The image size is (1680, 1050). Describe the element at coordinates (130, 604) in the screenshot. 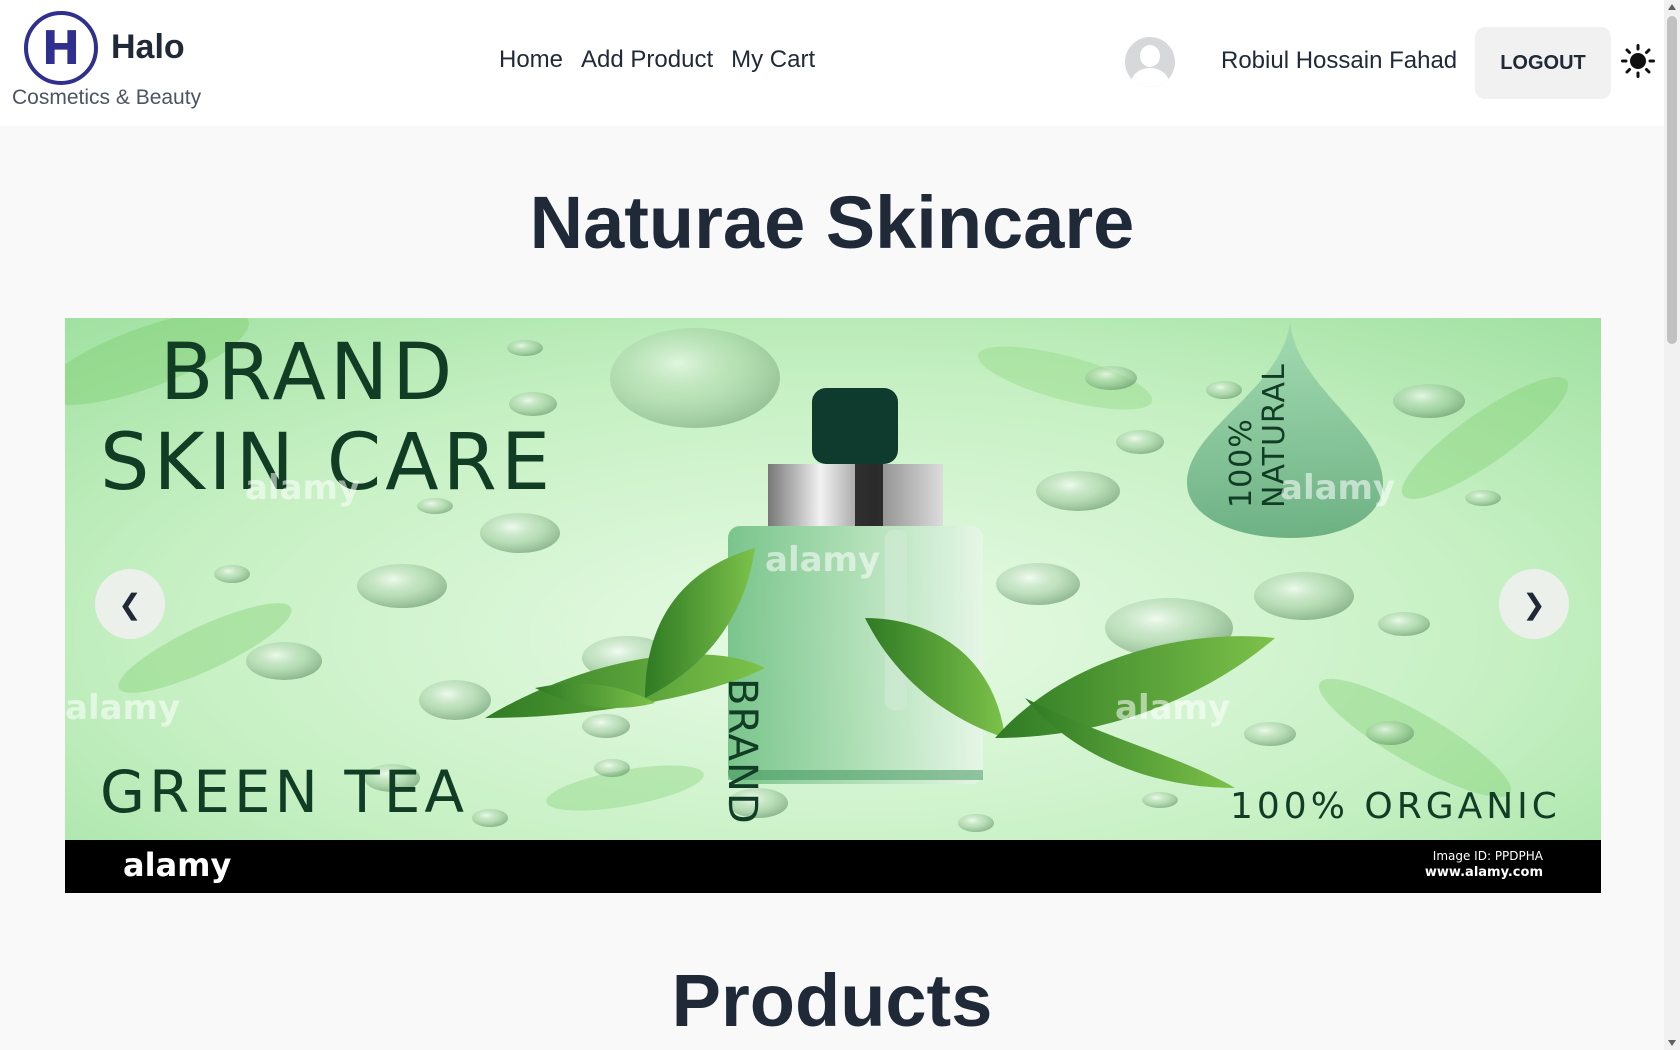

I see `carousel-prev-button: ❮` at that location.